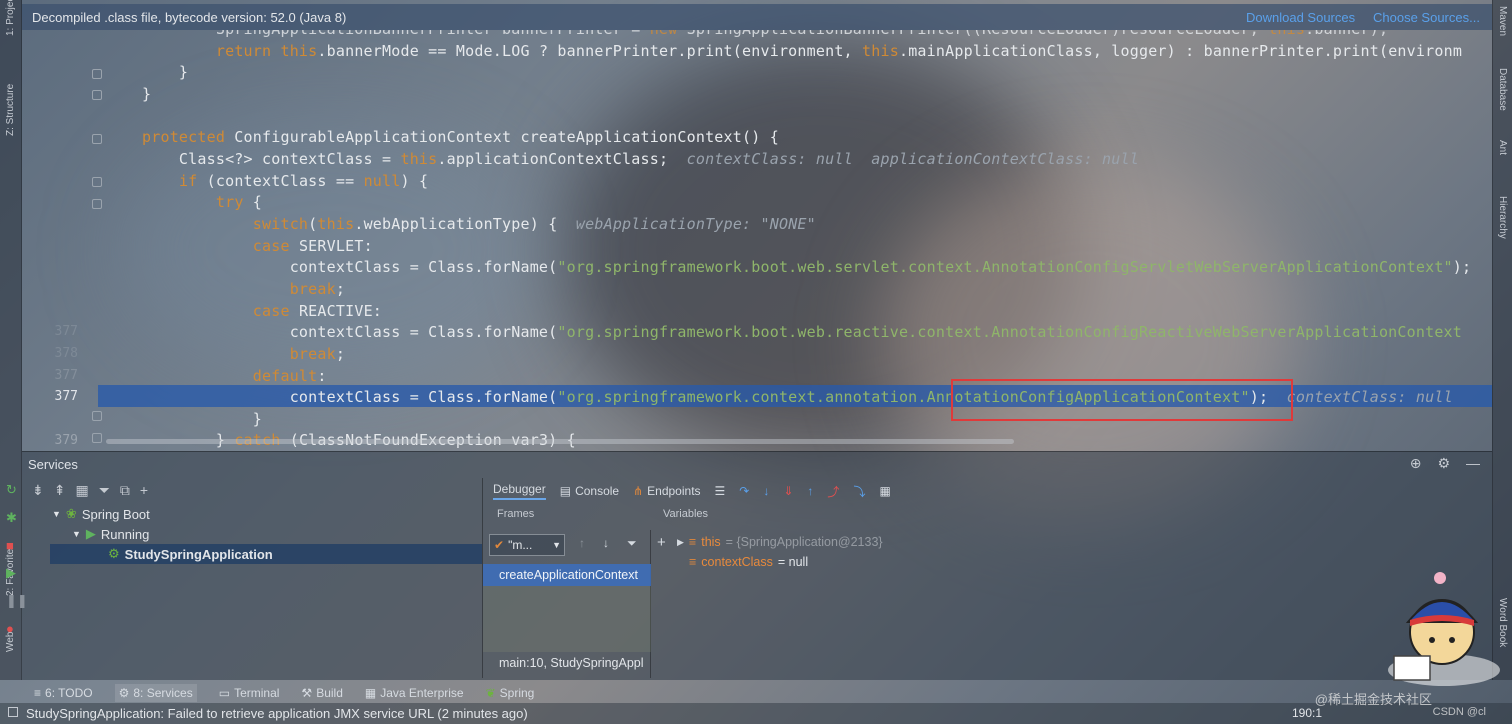  I want to click on minimize-icon: —, so click(1473, 463).